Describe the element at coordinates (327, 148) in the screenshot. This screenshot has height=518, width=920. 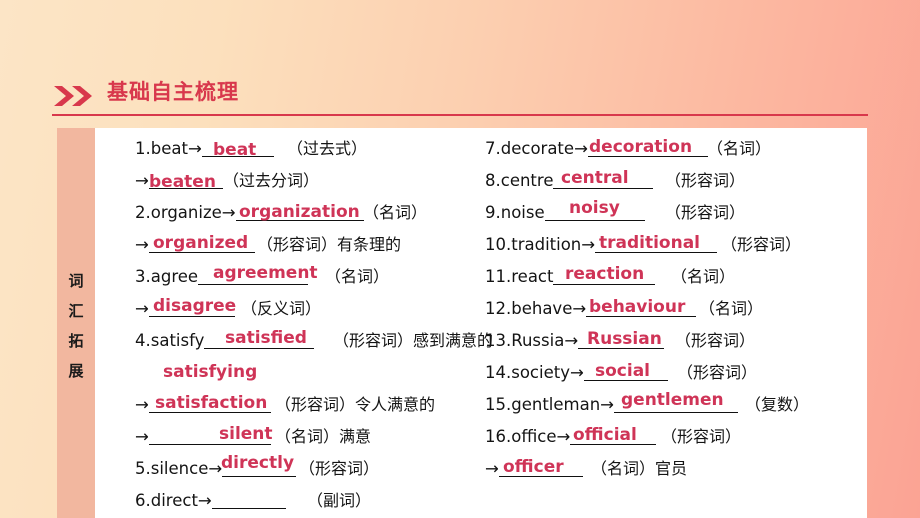
I see `vocab-hint: （过去式）` at that location.